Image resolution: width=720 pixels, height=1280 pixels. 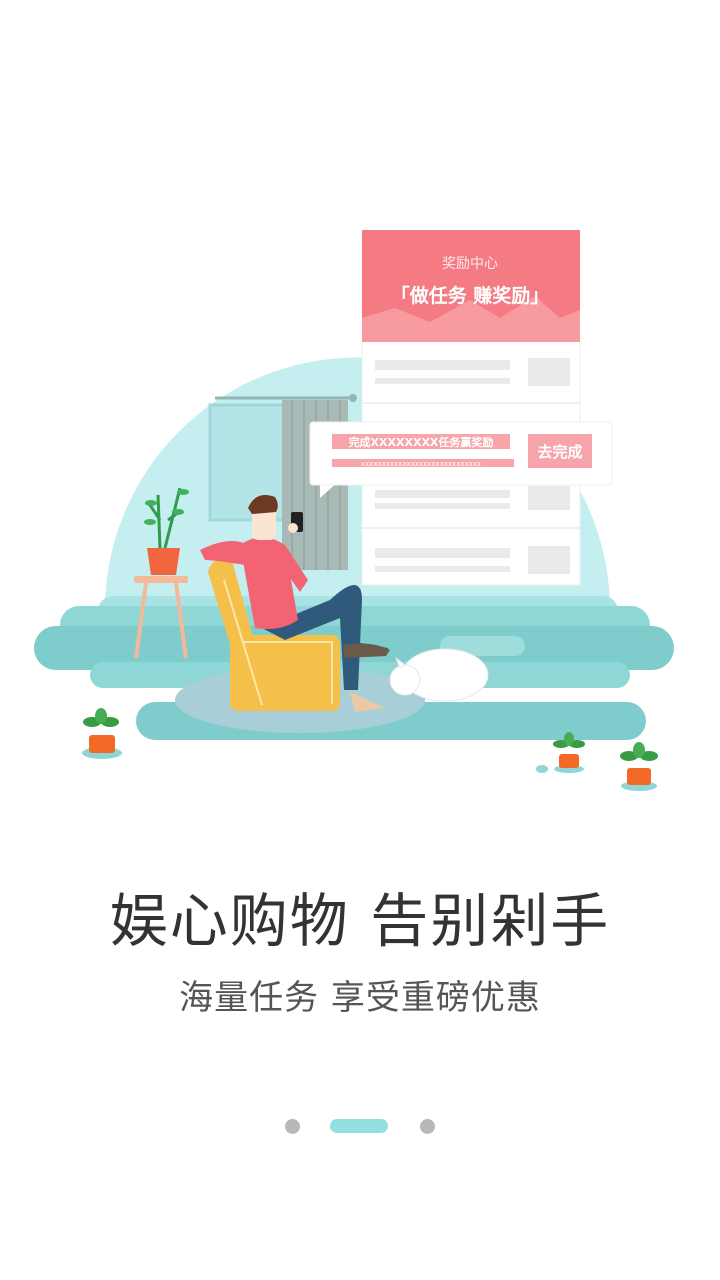 What do you see at coordinates (421, 442) in the screenshot?
I see `task-text: 完成XXXXXXXX任务赢奖励` at bounding box center [421, 442].